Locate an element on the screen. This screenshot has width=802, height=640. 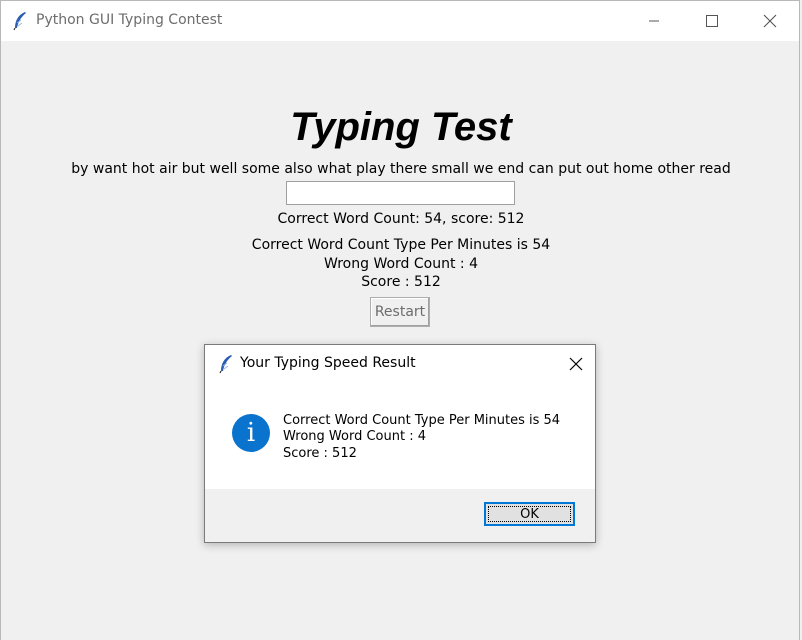
minimize-button is located at coordinates (654, 21).